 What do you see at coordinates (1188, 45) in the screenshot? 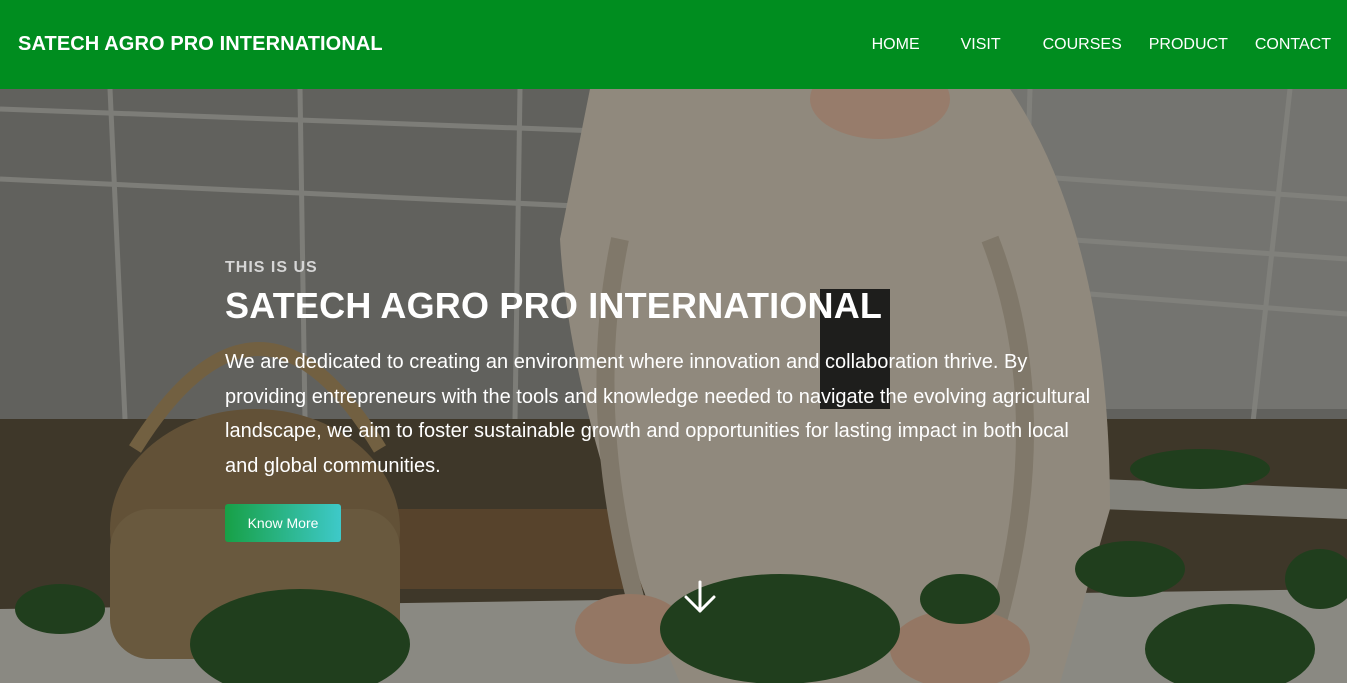
I see `nav-link-product: PRODUCT` at bounding box center [1188, 45].